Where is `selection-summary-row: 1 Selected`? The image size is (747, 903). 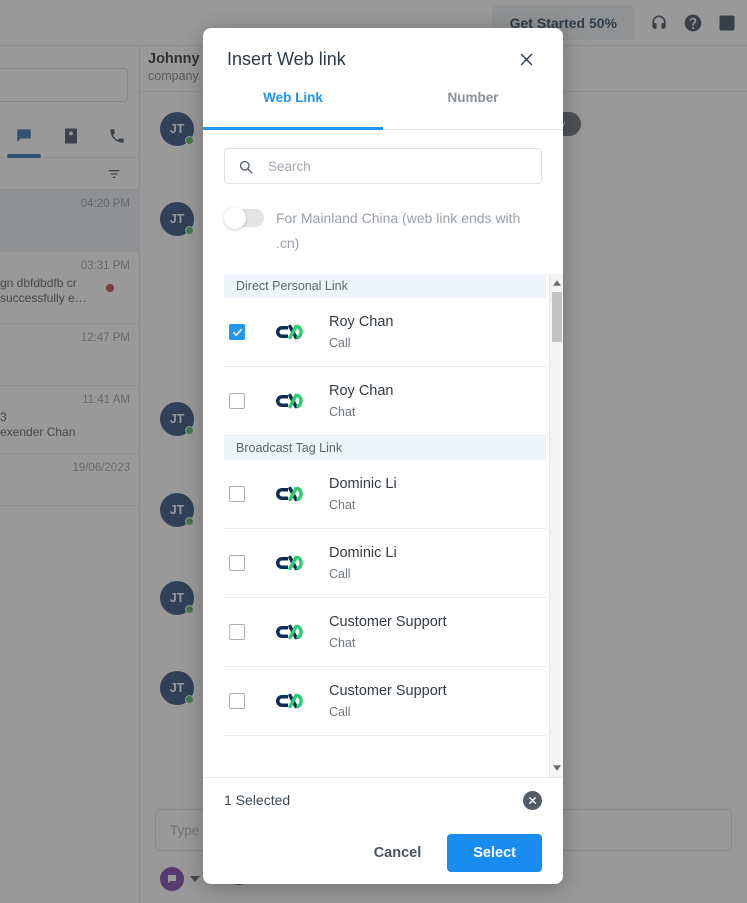
selection-summary-row: 1 Selected is located at coordinates (383, 800).